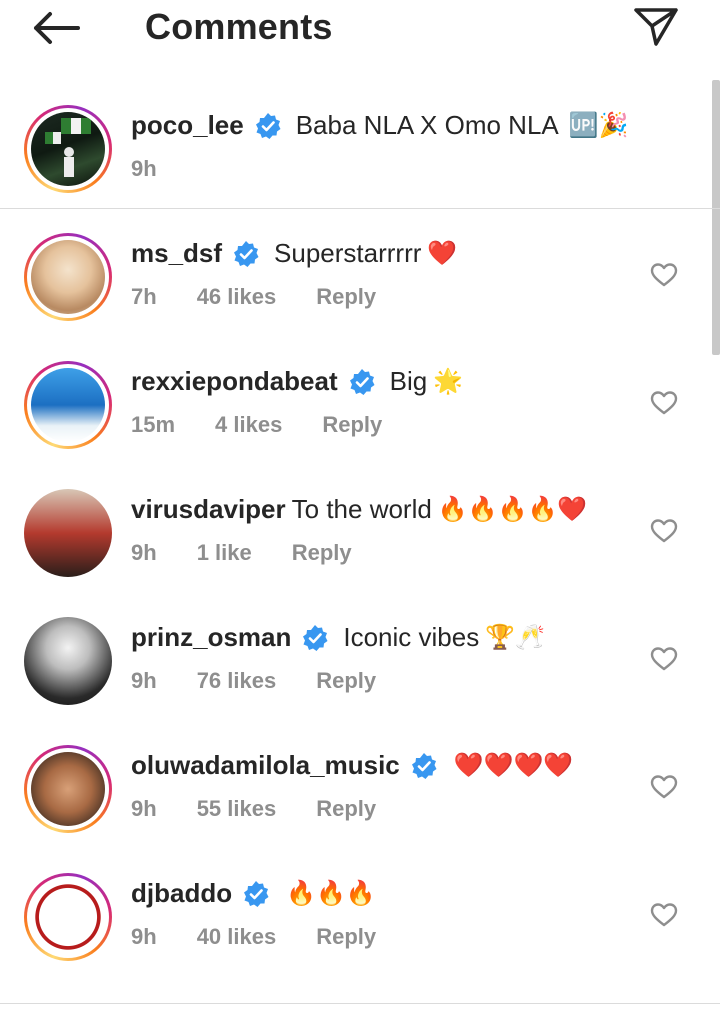 This screenshot has height=1012, width=720. Describe the element at coordinates (237, 681) in the screenshot. I see `comment-likes: 76 likes` at that location.